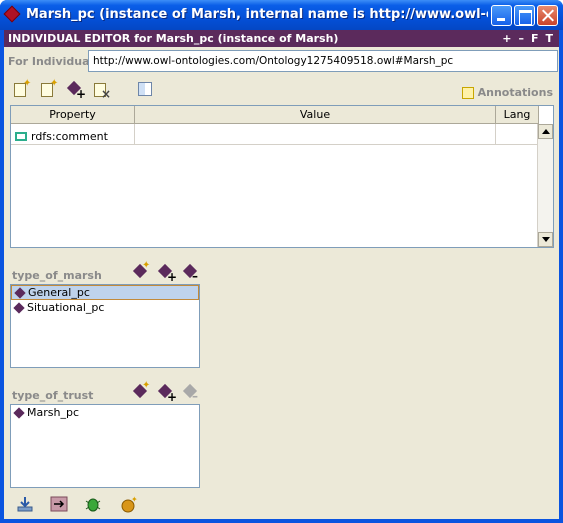 Image resolution: width=563 pixels, height=523 pixels. I want to click on debug-button, so click(93, 504).